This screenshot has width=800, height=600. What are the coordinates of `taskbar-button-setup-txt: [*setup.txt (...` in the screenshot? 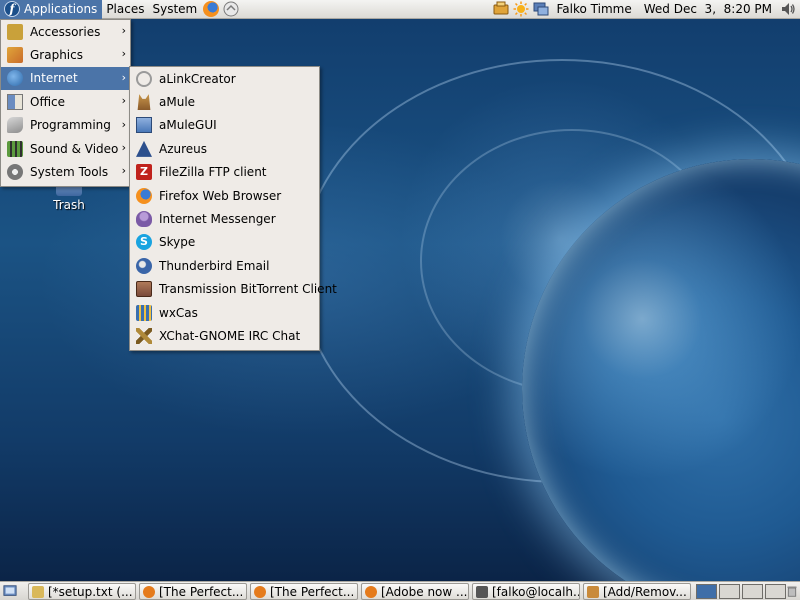 It's located at (82, 591).